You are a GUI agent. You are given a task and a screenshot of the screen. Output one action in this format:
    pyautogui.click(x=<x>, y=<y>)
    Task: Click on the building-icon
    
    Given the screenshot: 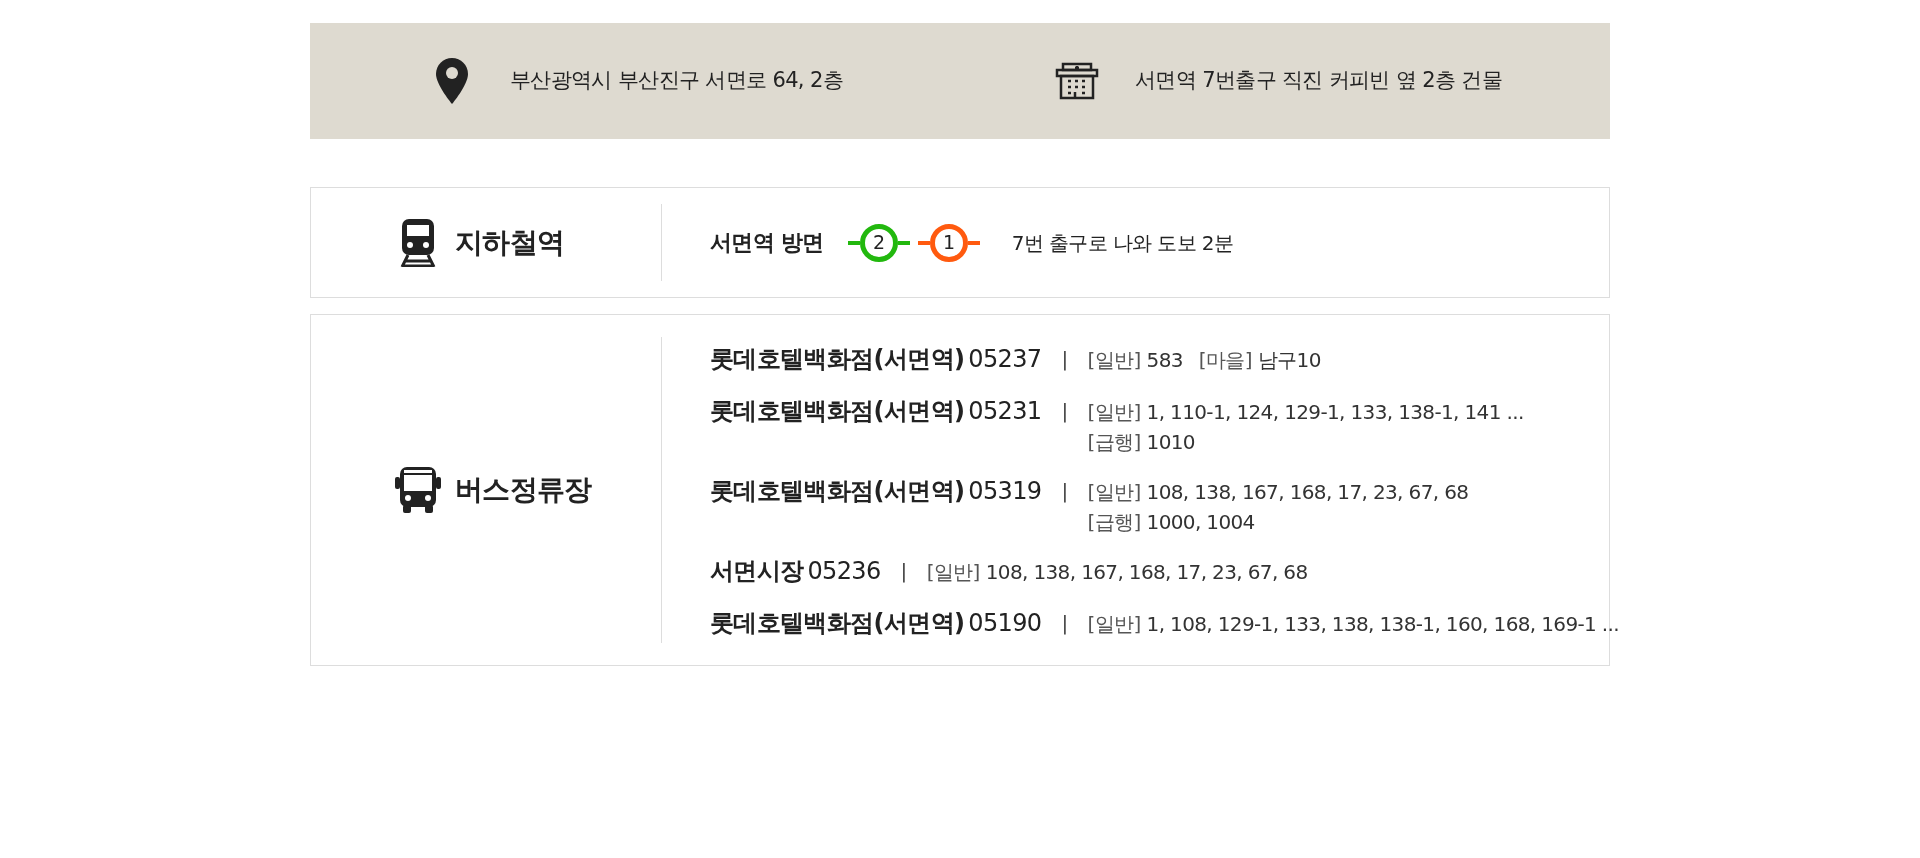 What is the action you would take?
    pyautogui.click(x=1077, y=81)
    